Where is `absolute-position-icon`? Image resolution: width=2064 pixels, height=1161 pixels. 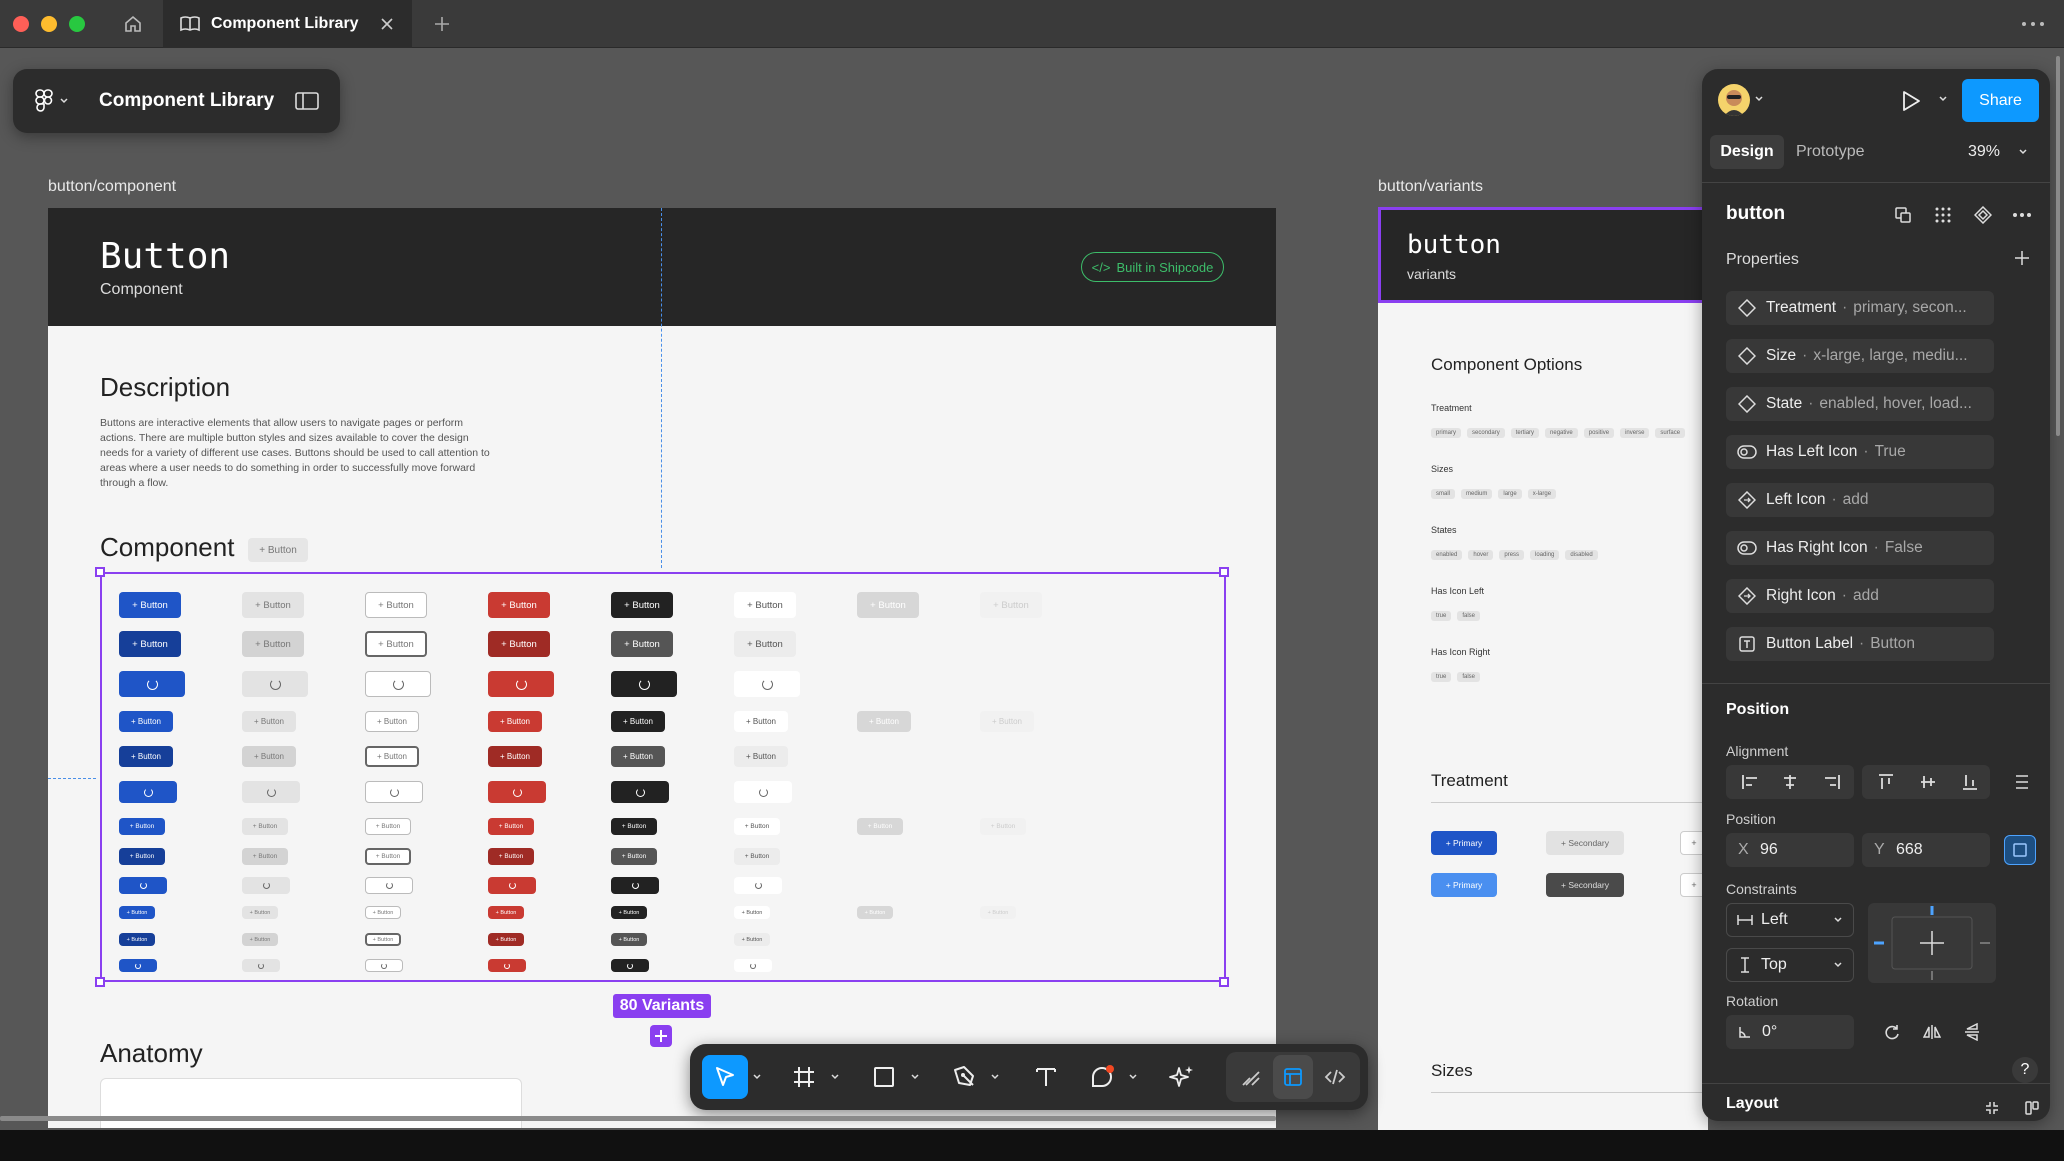 absolute-position-icon is located at coordinates (2020, 850).